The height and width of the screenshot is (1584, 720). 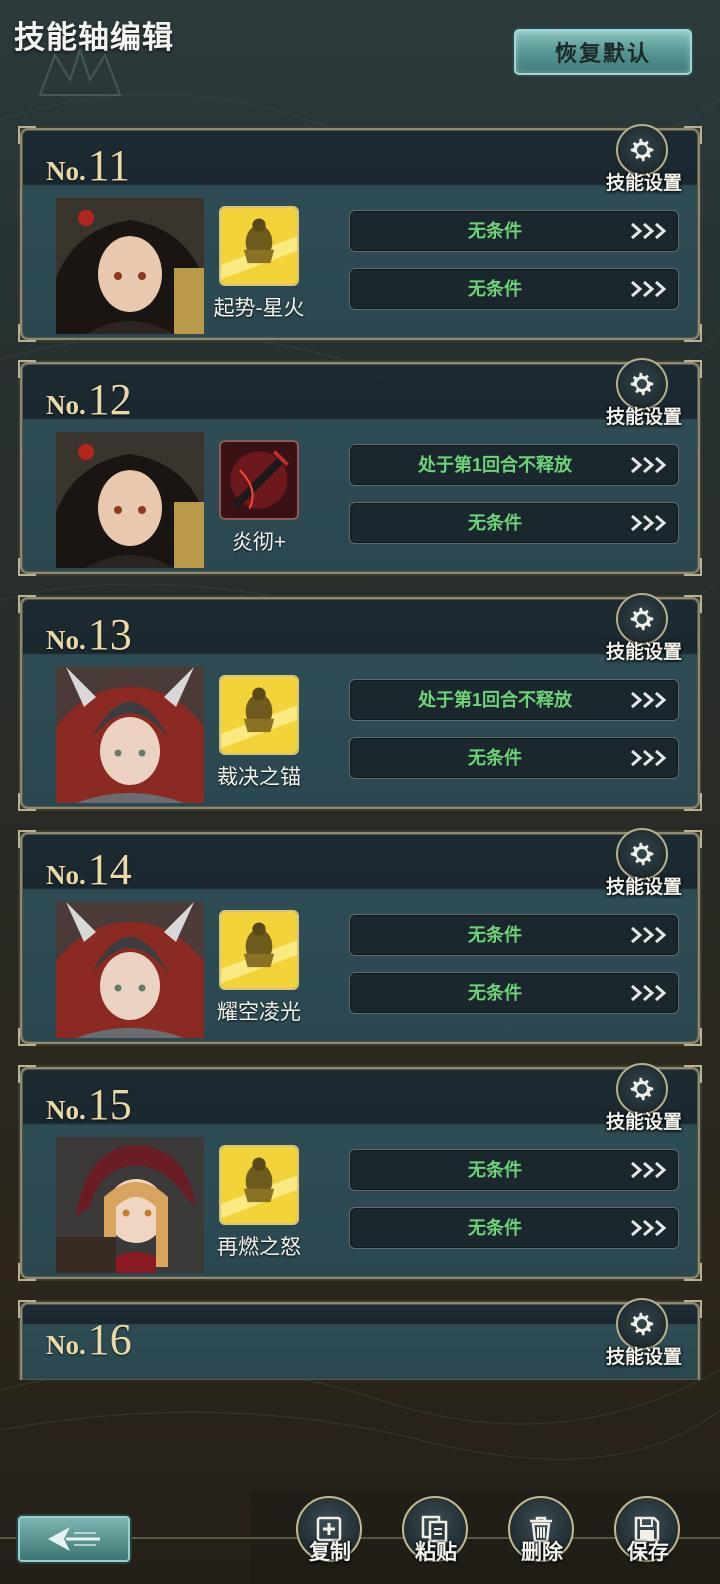 I want to click on skill-card: No. 15 再燃之怒 无条件 无条件 技能设置, so click(x=360, y=1172).